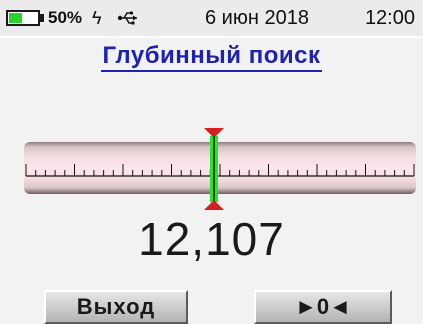 This screenshot has width=423, height=324. I want to click on battery-percent: 50%, so click(65, 17).